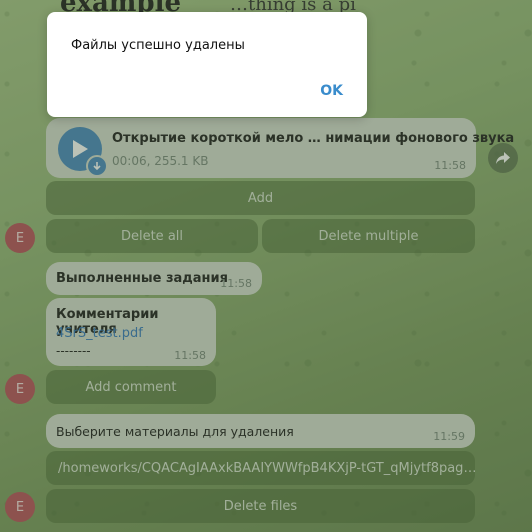 This screenshot has height=532, width=532. What do you see at coordinates (158, 45) in the screenshot?
I see `dialog-message: Файлы успешно удалены` at bounding box center [158, 45].